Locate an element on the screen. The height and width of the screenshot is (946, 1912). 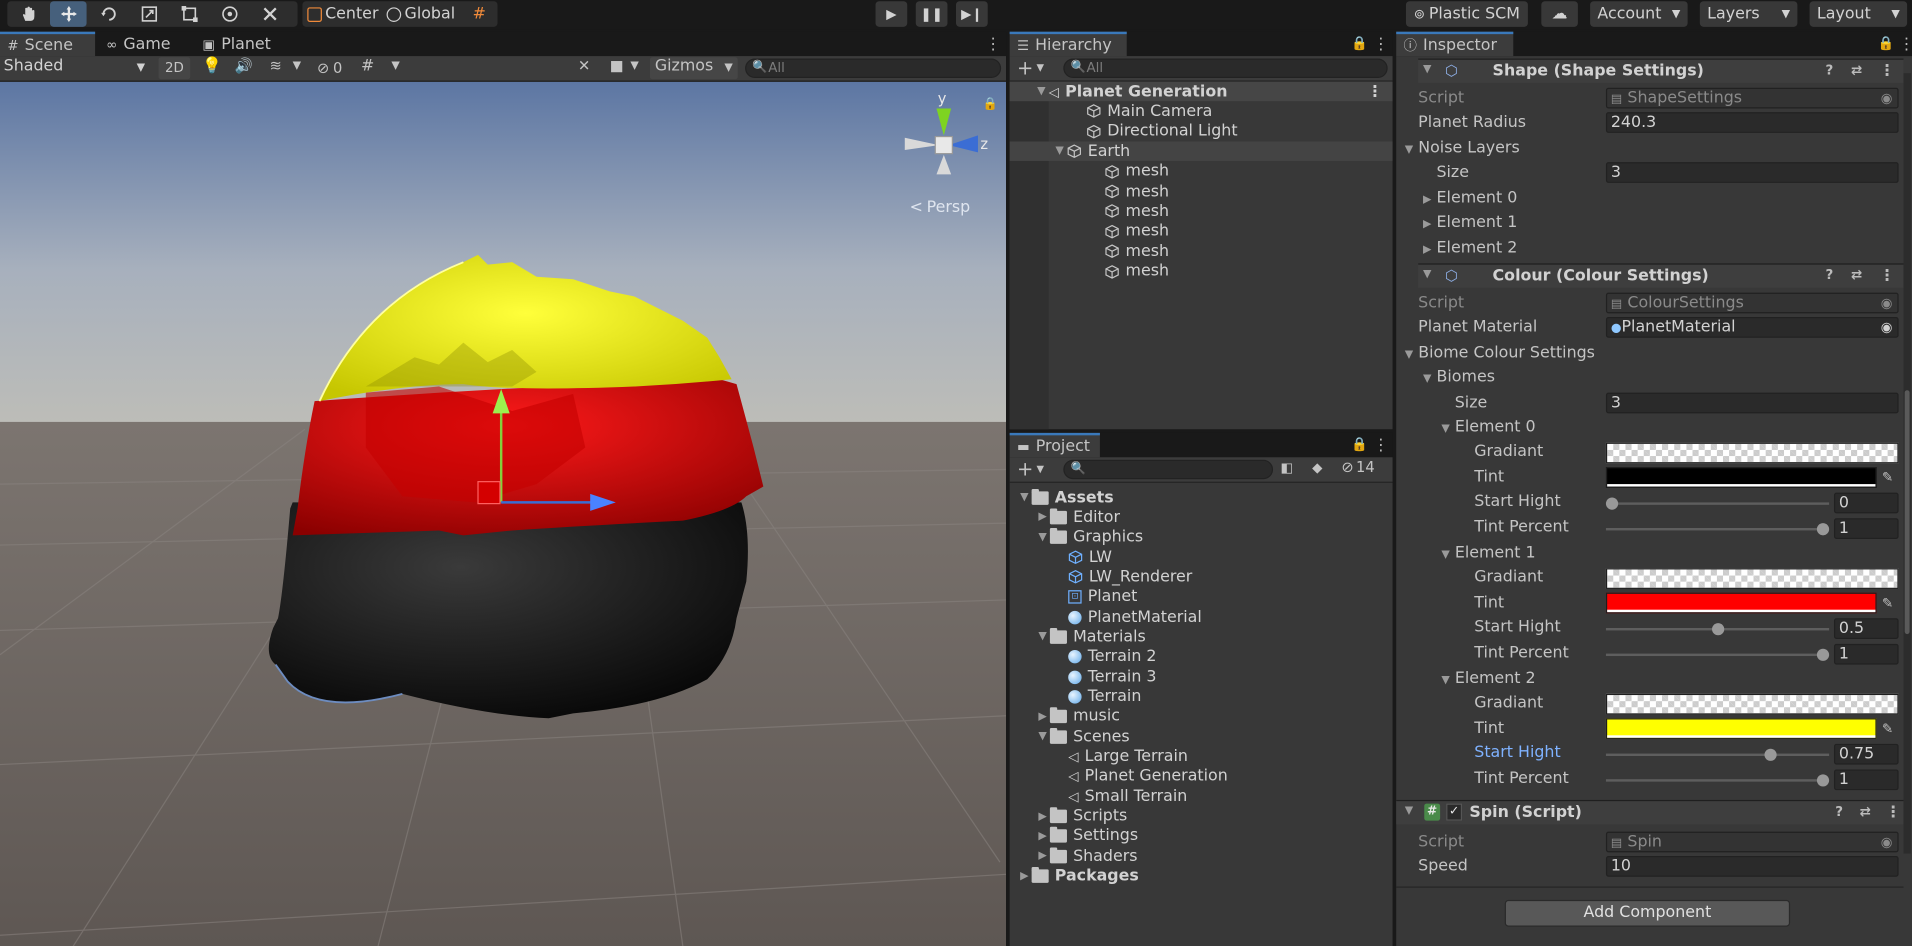
filter-type-icon: ◧ is located at coordinates (1286, 468).